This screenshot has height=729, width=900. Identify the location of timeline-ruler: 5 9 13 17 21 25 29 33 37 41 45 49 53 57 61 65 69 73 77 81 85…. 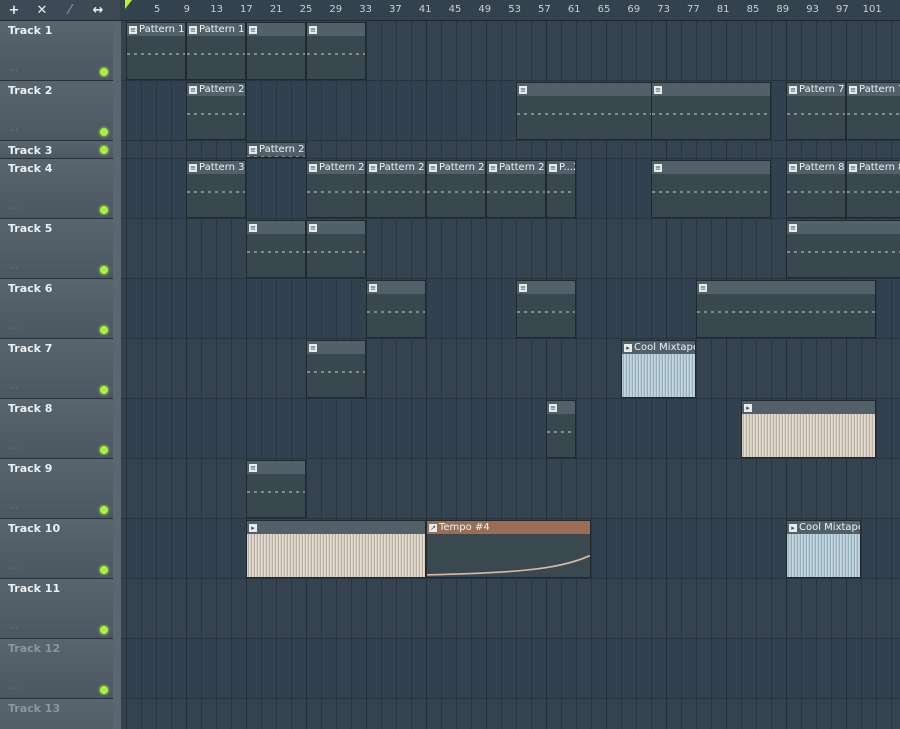
(510, 10).